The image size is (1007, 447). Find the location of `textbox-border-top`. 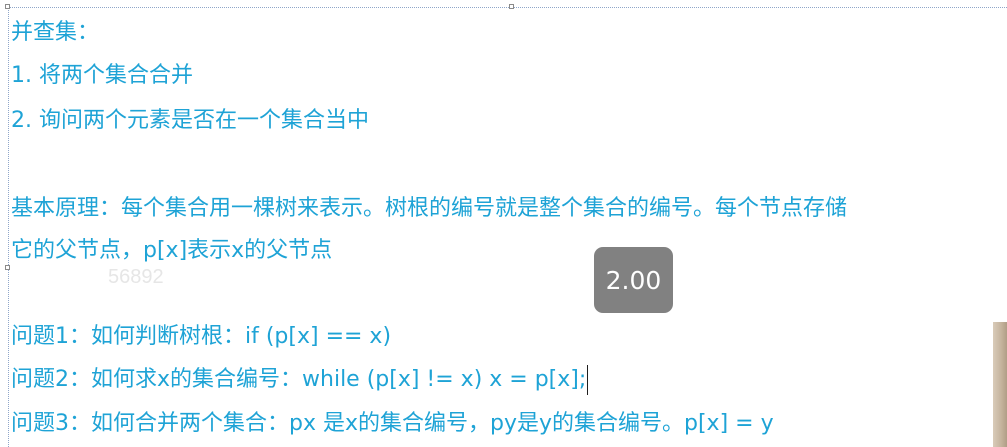

textbox-border-top is located at coordinates (507, 7).